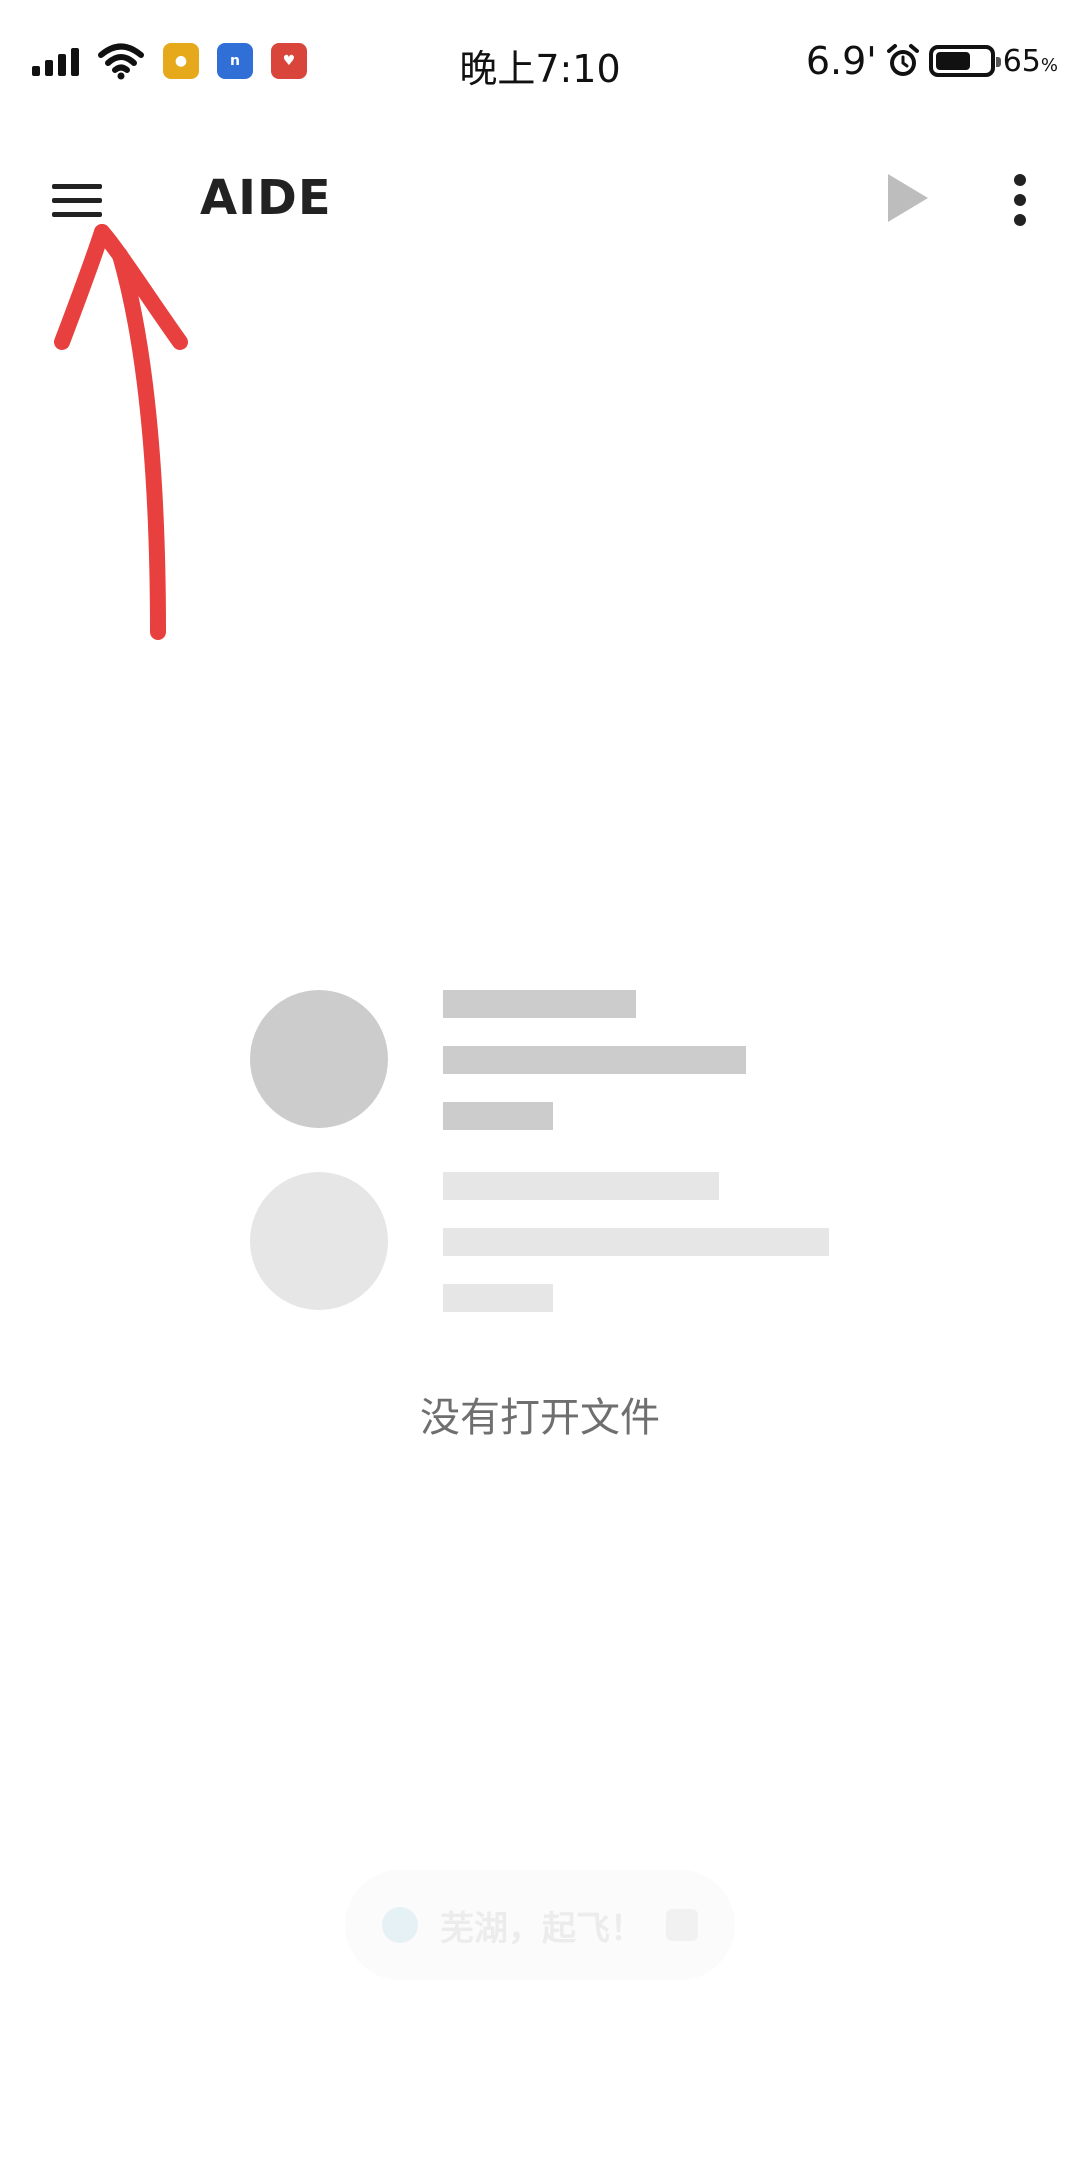 The image size is (1080, 2160). What do you see at coordinates (400, 1925) in the screenshot?
I see `app-logo-icon` at bounding box center [400, 1925].